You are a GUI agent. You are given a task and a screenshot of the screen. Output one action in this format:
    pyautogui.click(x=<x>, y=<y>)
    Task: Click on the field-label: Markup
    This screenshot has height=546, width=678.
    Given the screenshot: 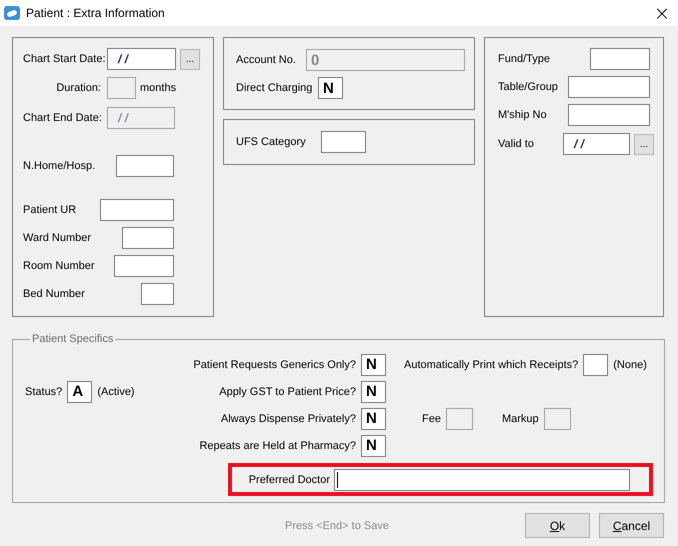 What is the action you would take?
    pyautogui.click(x=520, y=418)
    